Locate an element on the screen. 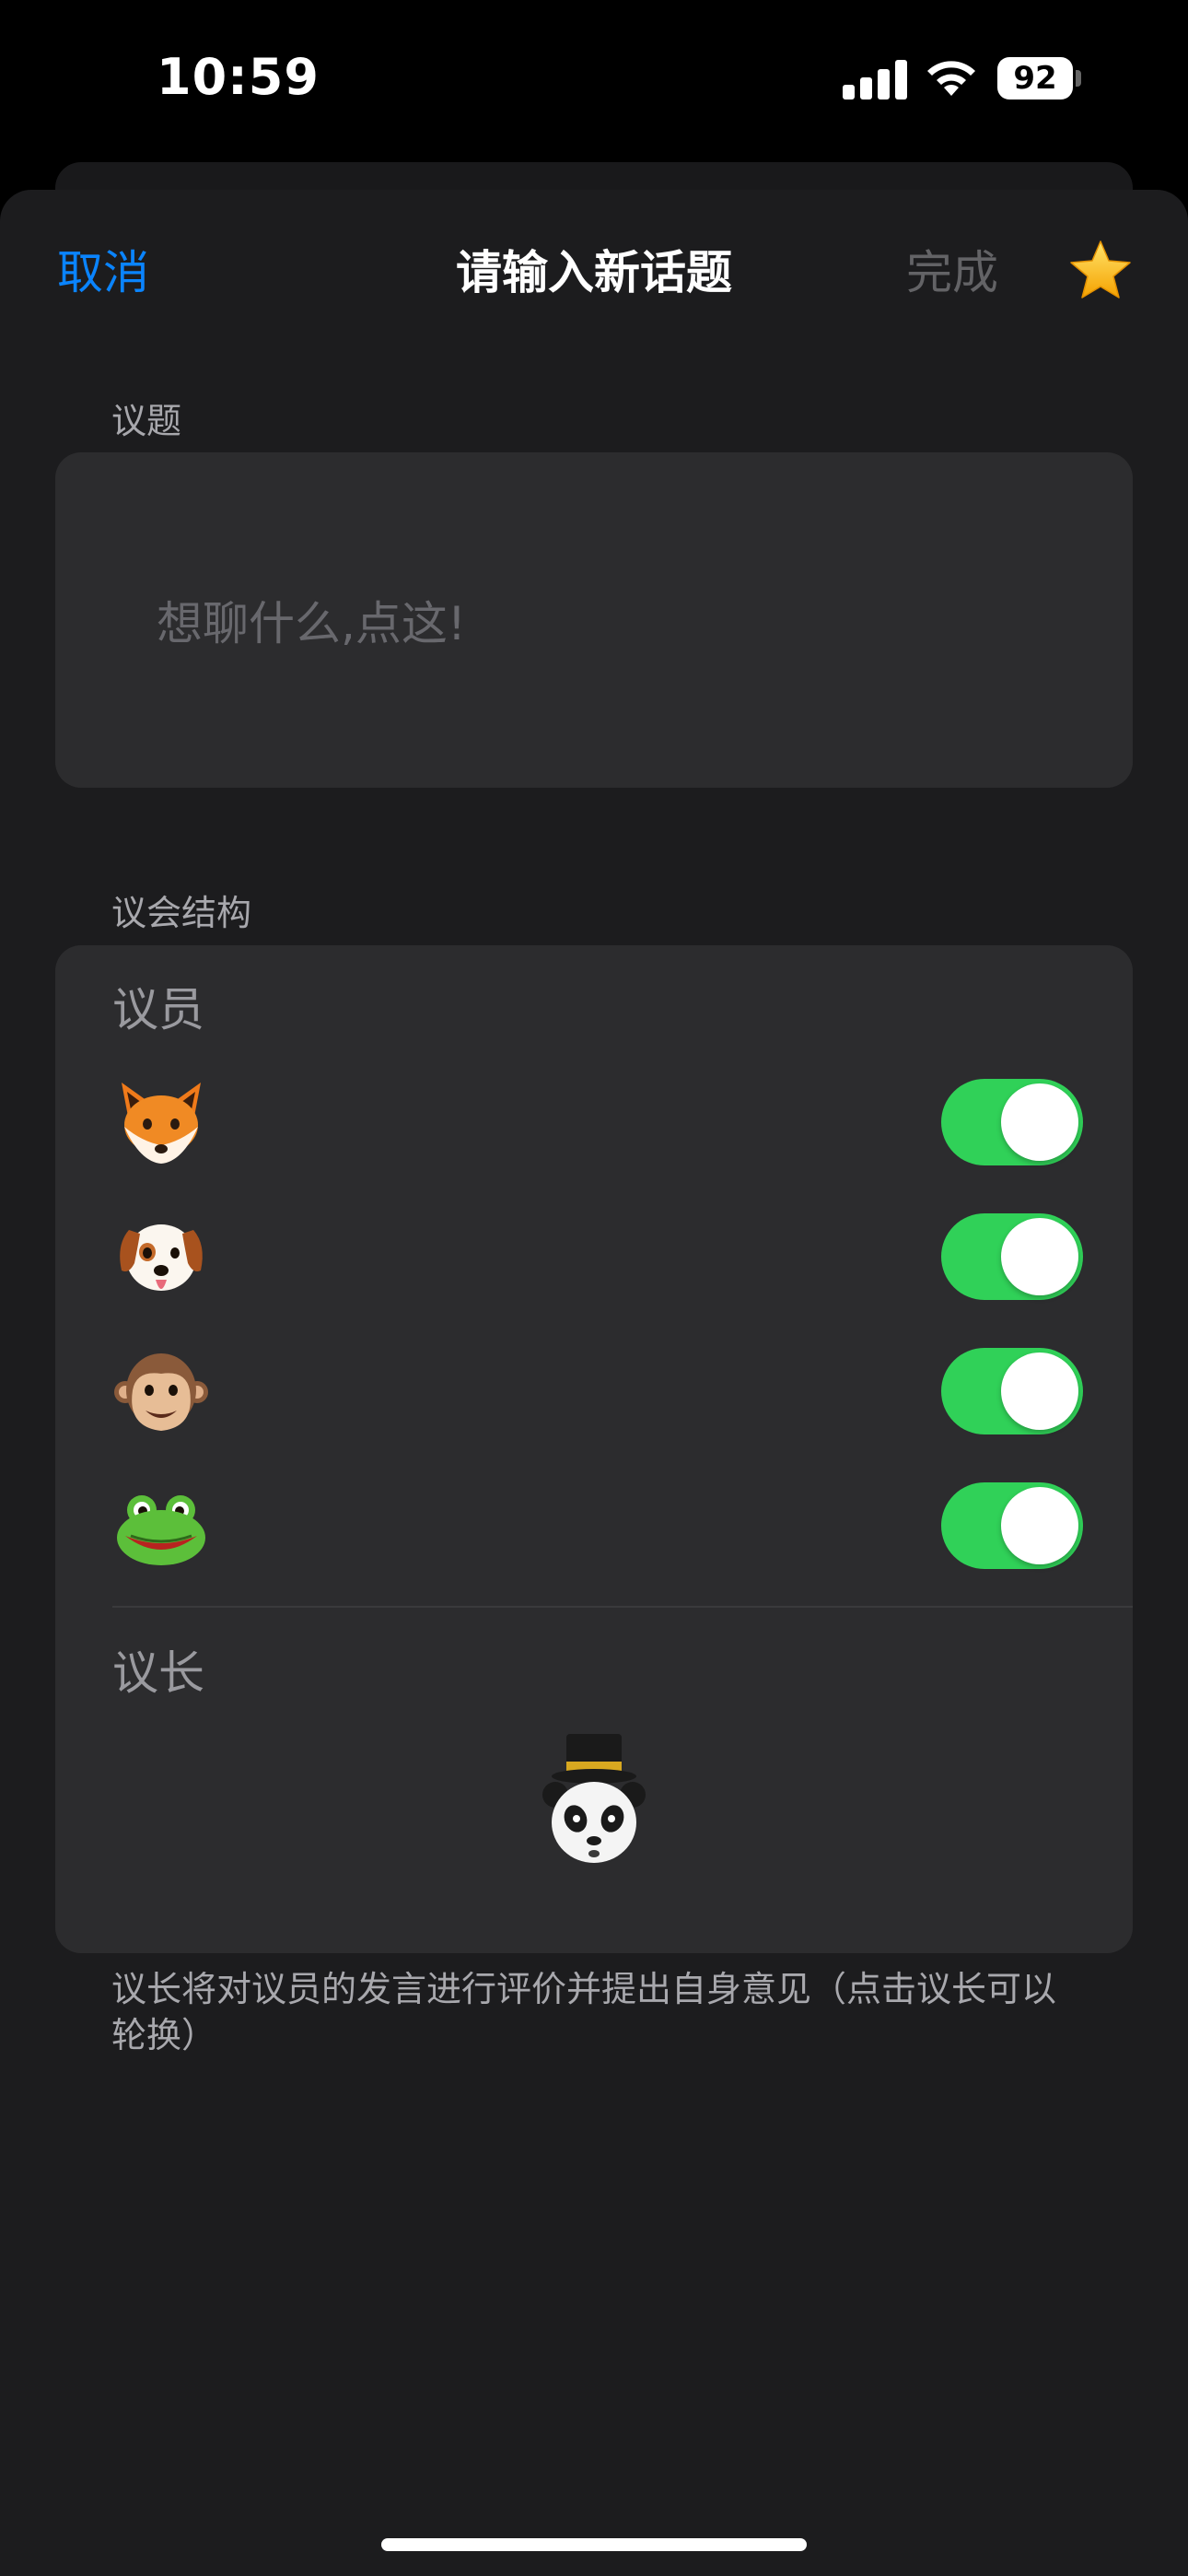 The width and height of the screenshot is (1188, 2576). member-toggle-fox is located at coordinates (1012, 1122).